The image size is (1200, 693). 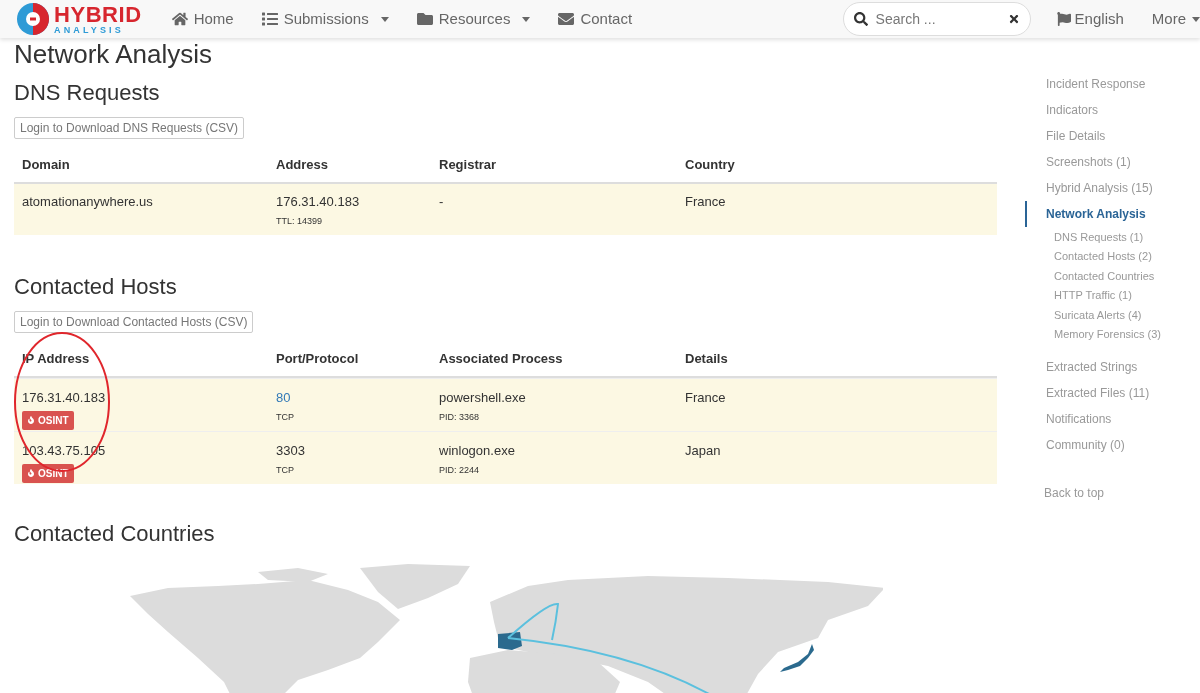 What do you see at coordinates (87, 93) in the screenshot?
I see `section-heading: DNS Requests` at bounding box center [87, 93].